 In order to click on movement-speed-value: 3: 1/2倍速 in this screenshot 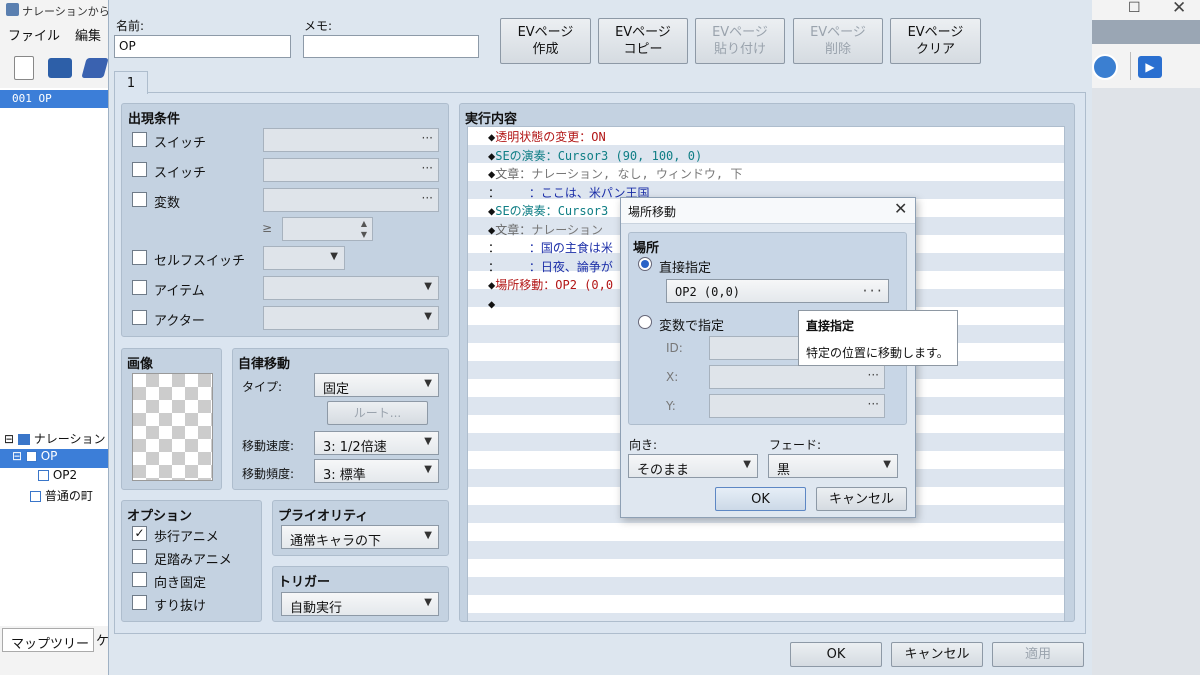, I will do `click(355, 447)`.